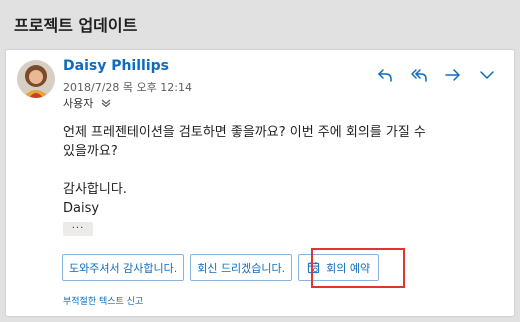 This screenshot has height=322, width=520. Describe the element at coordinates (103, 300) in the screenshot. I see `report-inappropriate-link: 부적절한 텍스트 신고` at that location.